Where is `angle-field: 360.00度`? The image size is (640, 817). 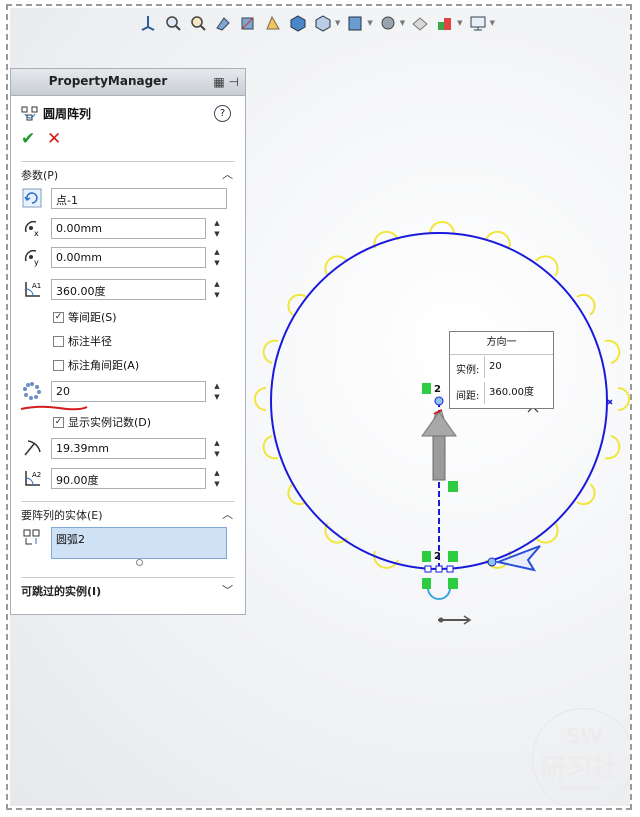 angle-field: 360.00度 is located at coordinates (128, 289).